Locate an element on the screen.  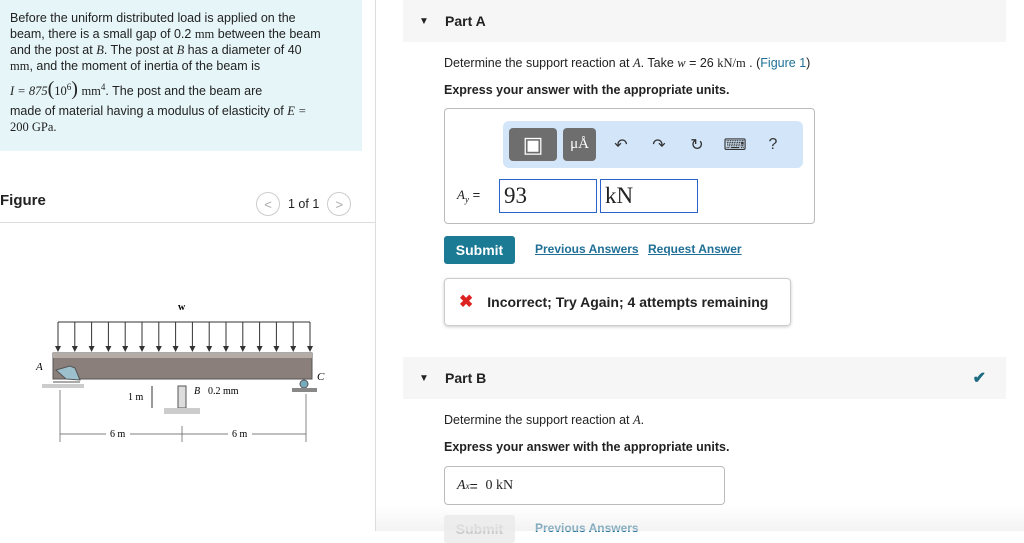
figure-pager: < 1 of 1 > is located at coordinates (304, 204).